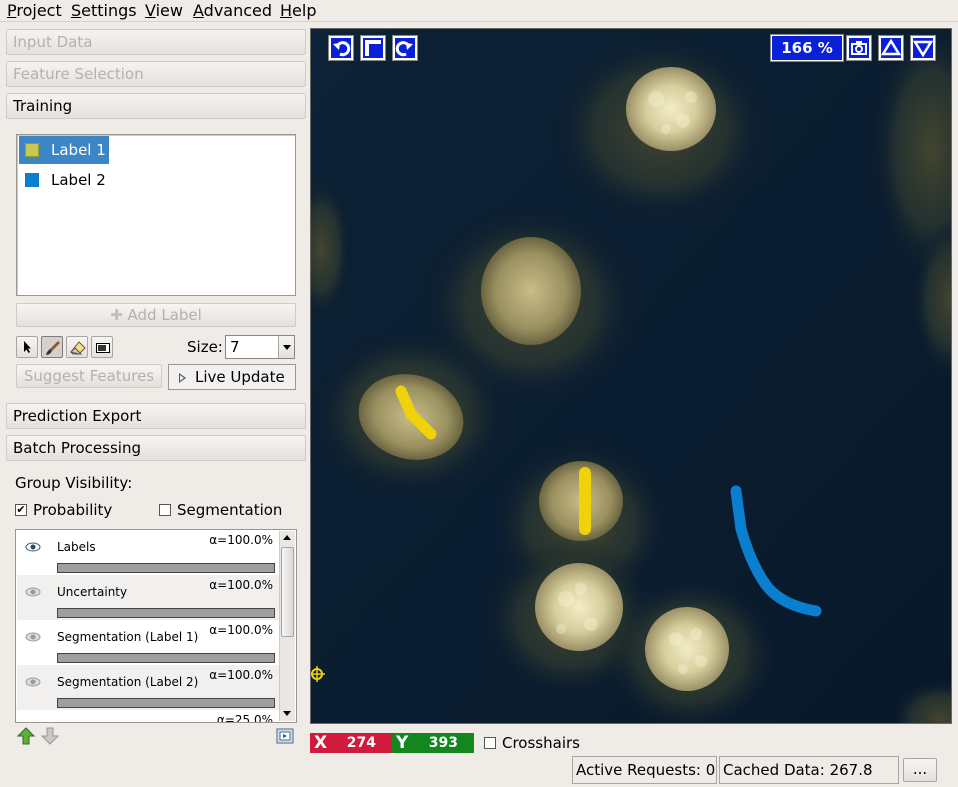 The width and height of the screenshot is (958, 787). What do you see at coordinates (443, 743) in the screenshot?
I see `y-coordinate-value: 393` at bounding box center [443, 743].